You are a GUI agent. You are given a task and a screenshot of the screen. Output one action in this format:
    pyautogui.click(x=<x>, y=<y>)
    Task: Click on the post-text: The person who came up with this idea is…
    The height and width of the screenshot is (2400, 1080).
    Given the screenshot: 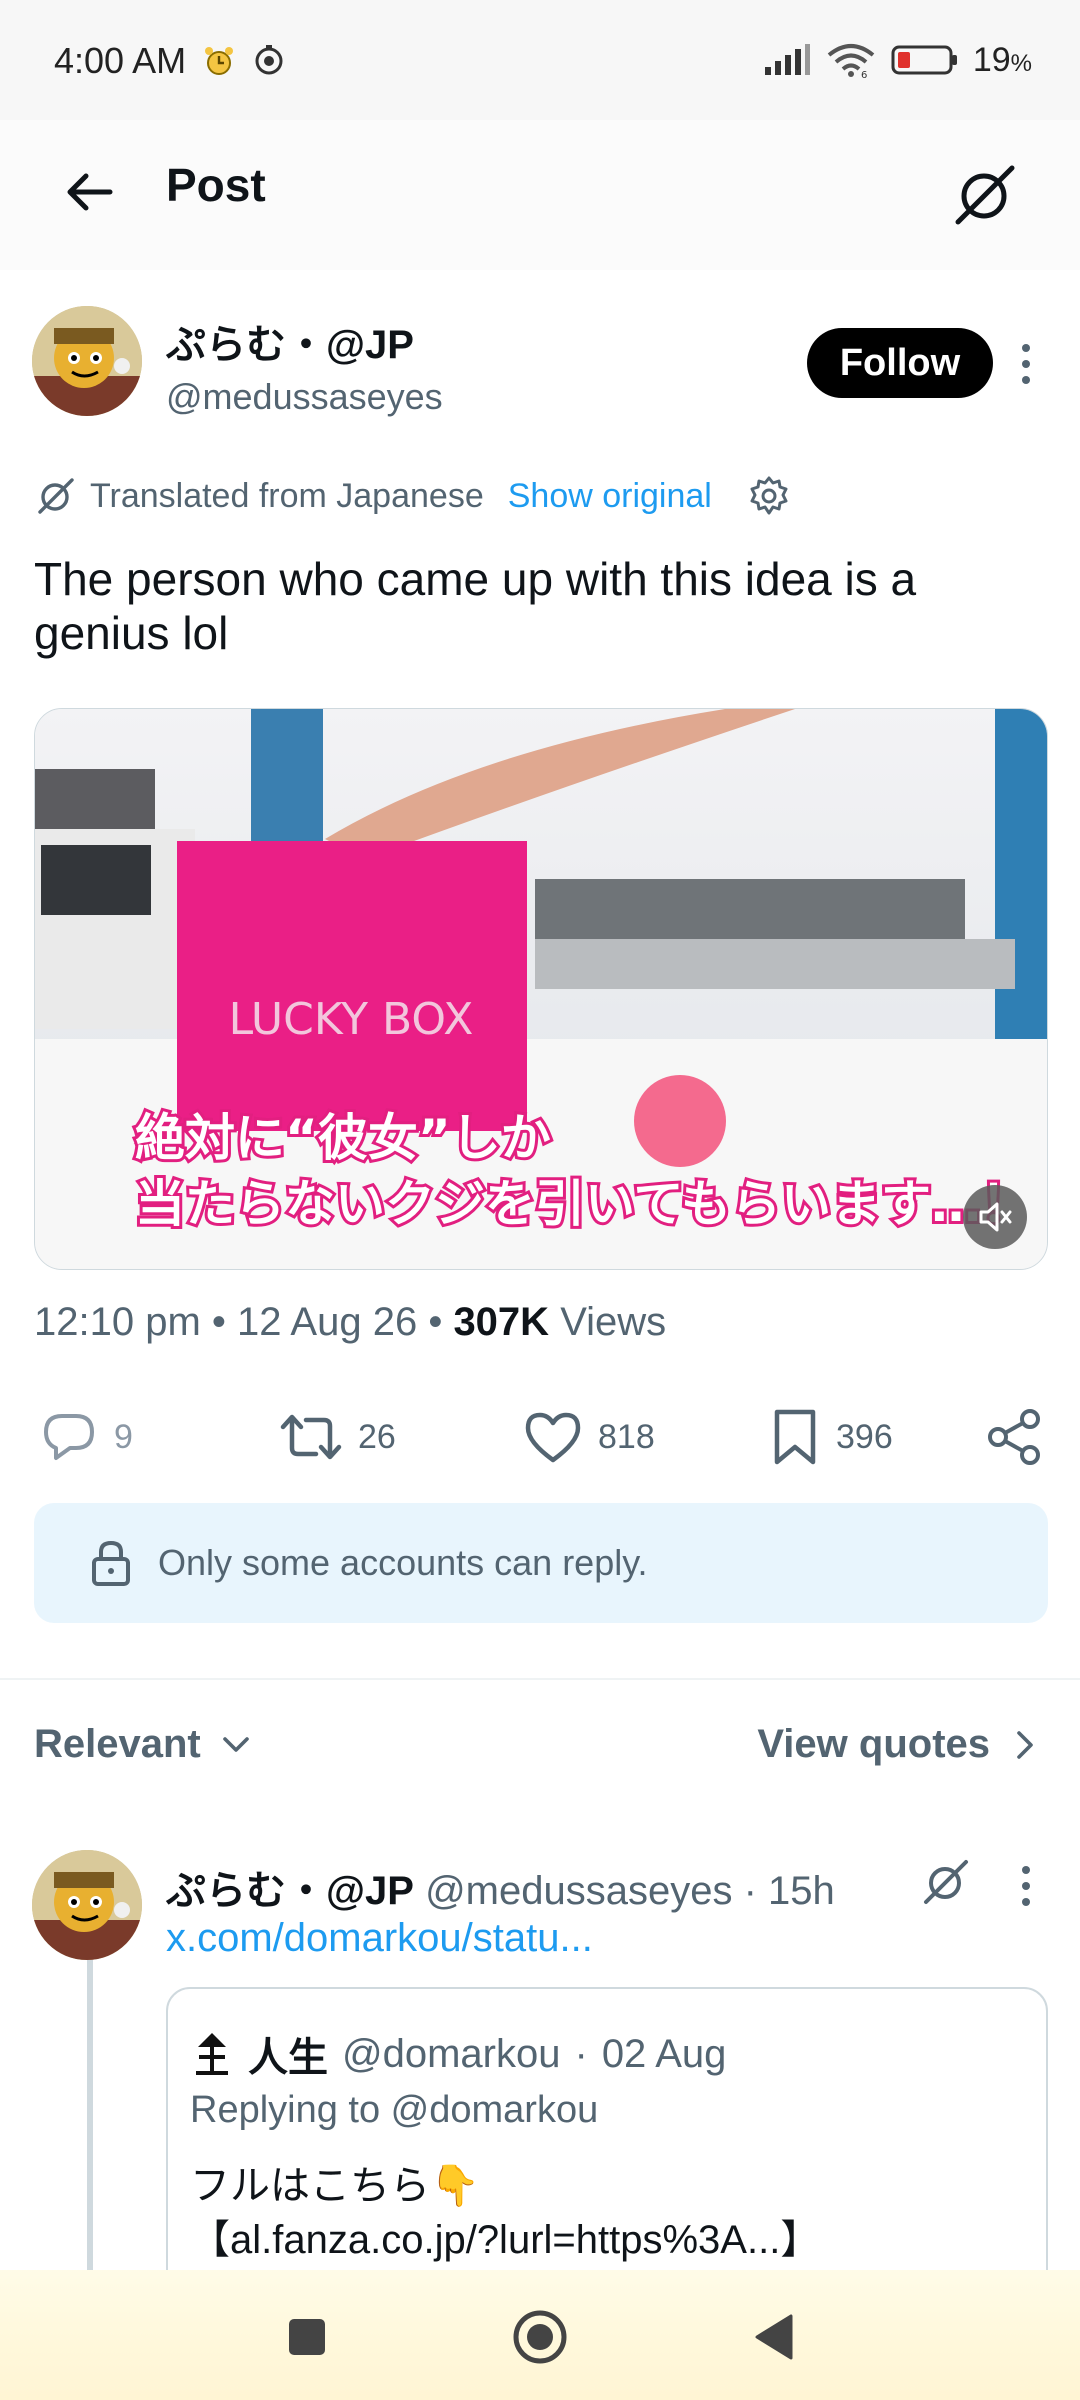 What is the action you would take?
    pyautogui.click(x=475, y=606)
    